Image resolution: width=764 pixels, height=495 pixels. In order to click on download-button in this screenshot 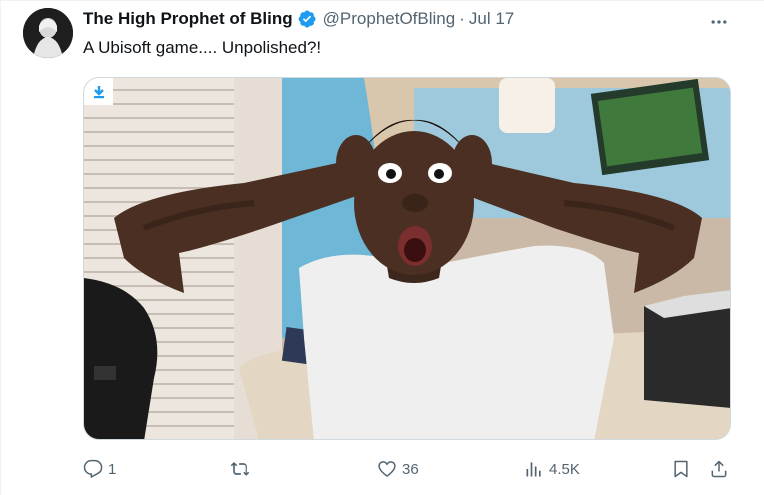, I will do `click(98, 91)`.